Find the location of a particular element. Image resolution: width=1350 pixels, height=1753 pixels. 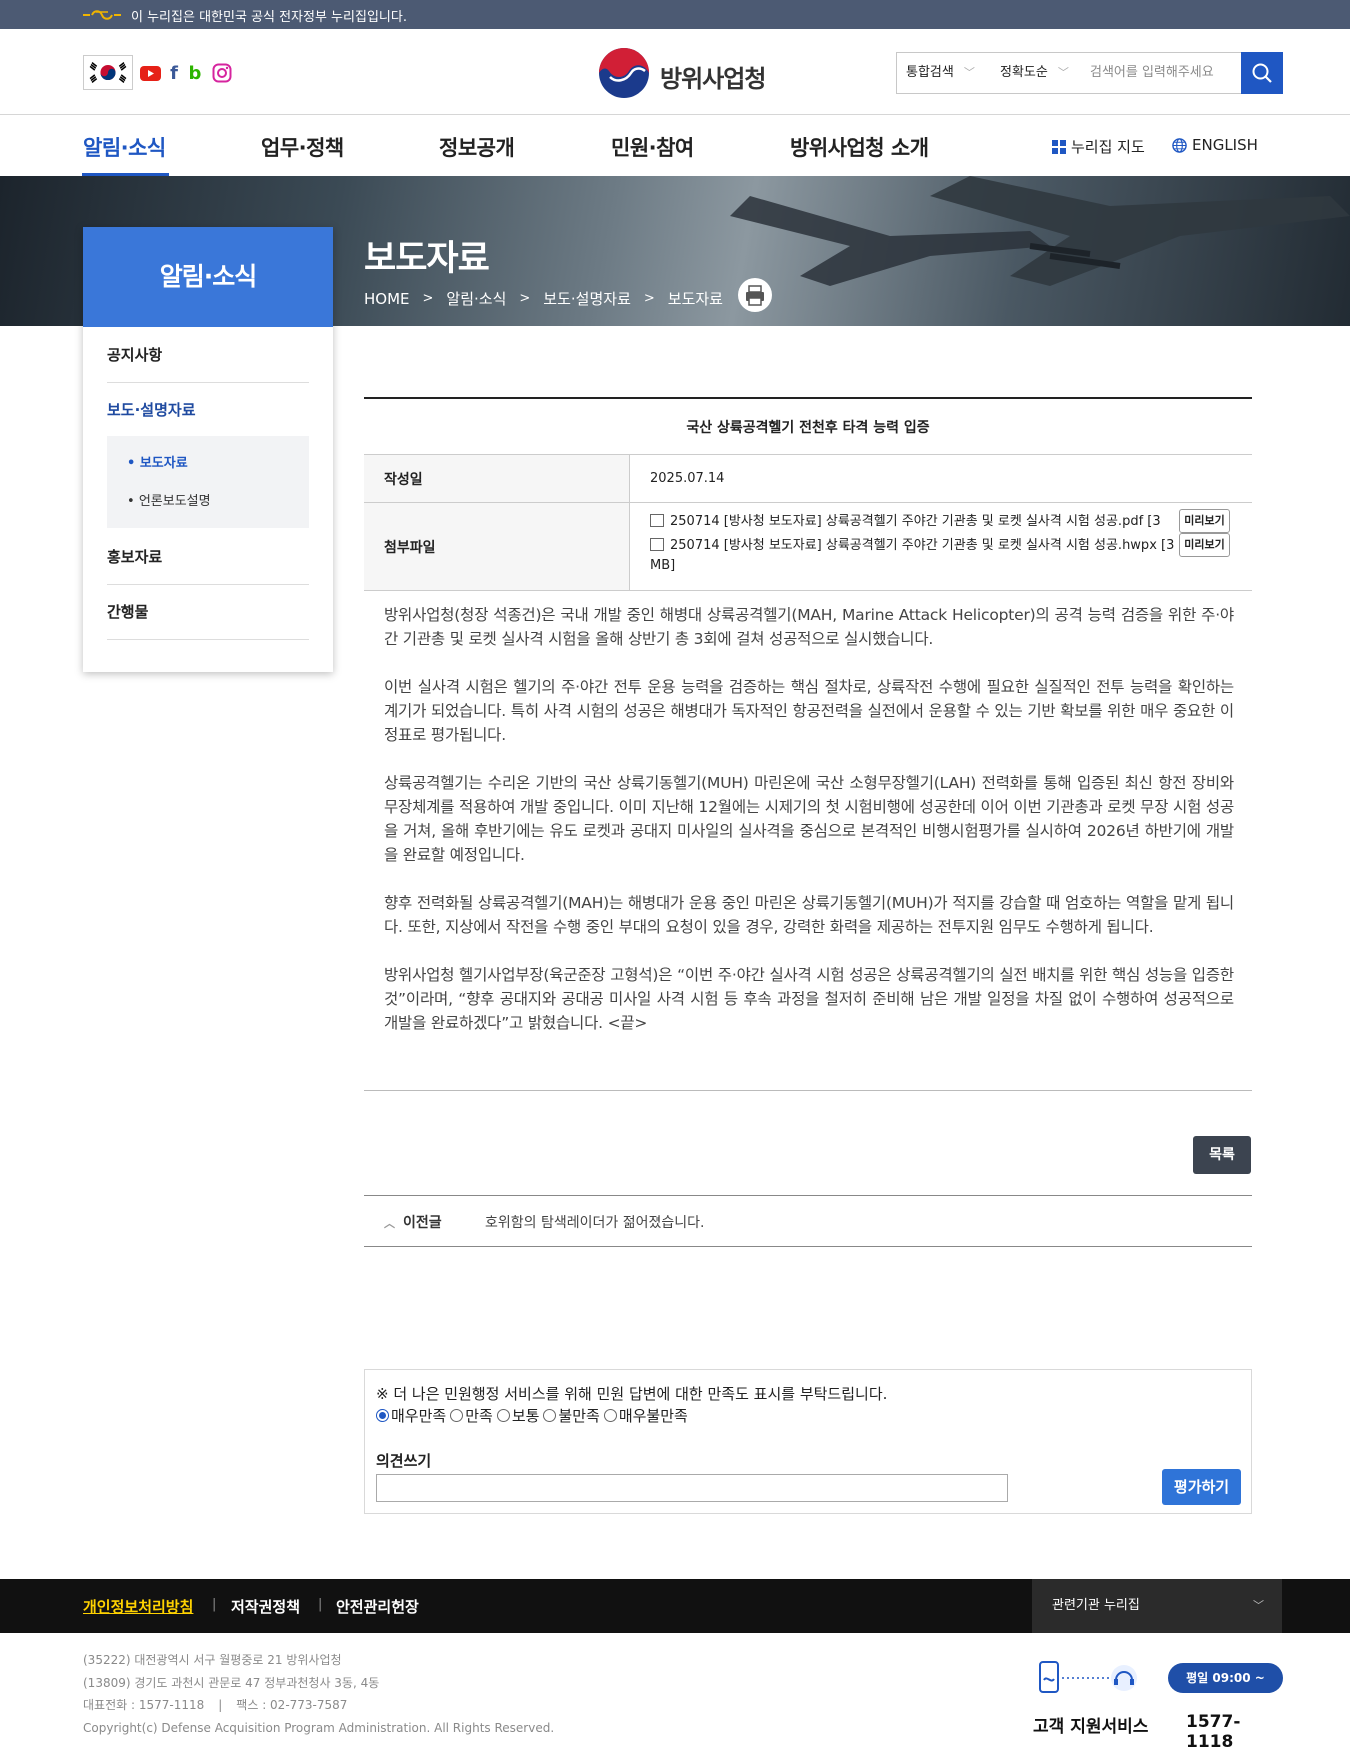

side-subitem-media-explanation: • 언론보도설명 is located at coordinates (169, 499).